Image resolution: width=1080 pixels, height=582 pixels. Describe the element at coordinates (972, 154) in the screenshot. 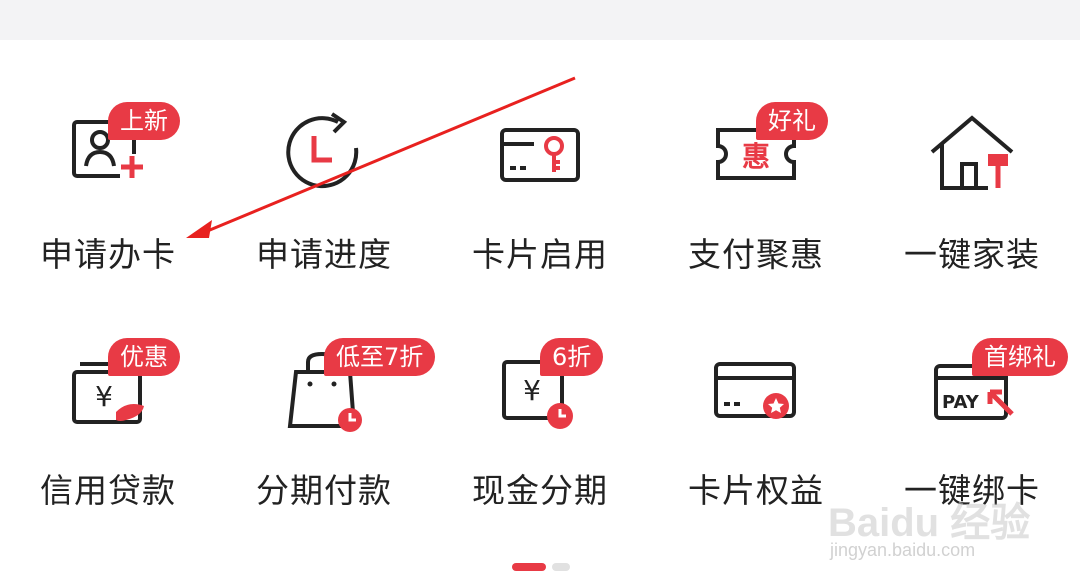

I see `house-paint-icon` at that location.